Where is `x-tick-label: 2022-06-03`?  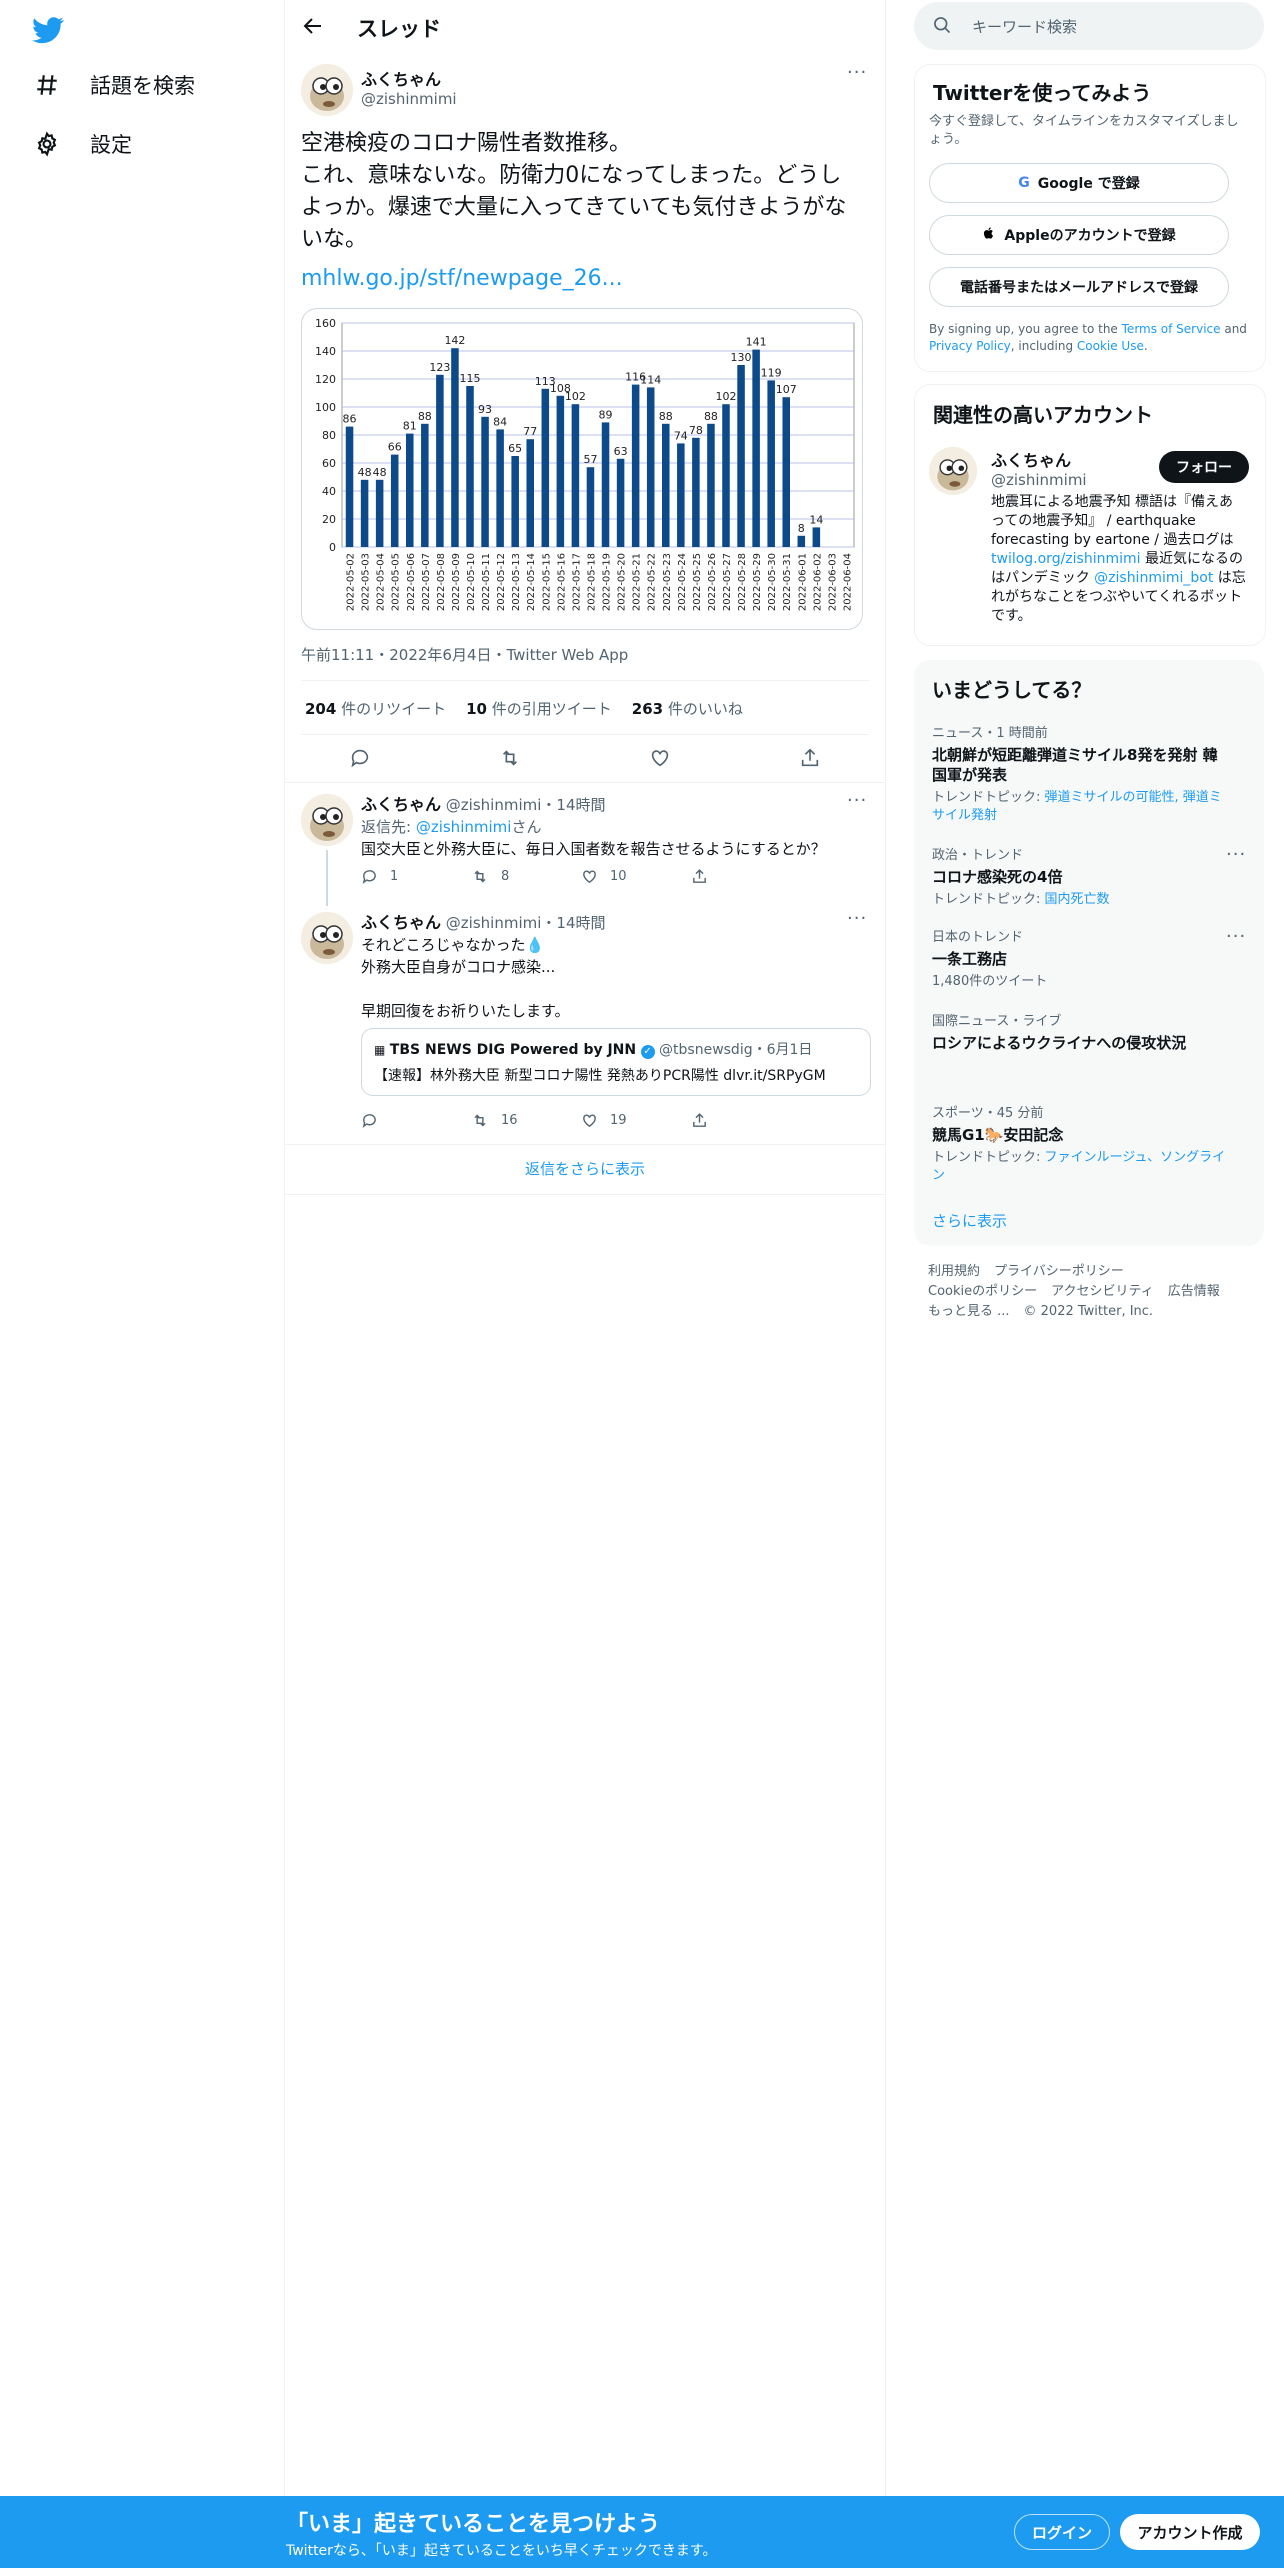
x-tick-label: 2022-06-03 is located at coordinates (832, 582).